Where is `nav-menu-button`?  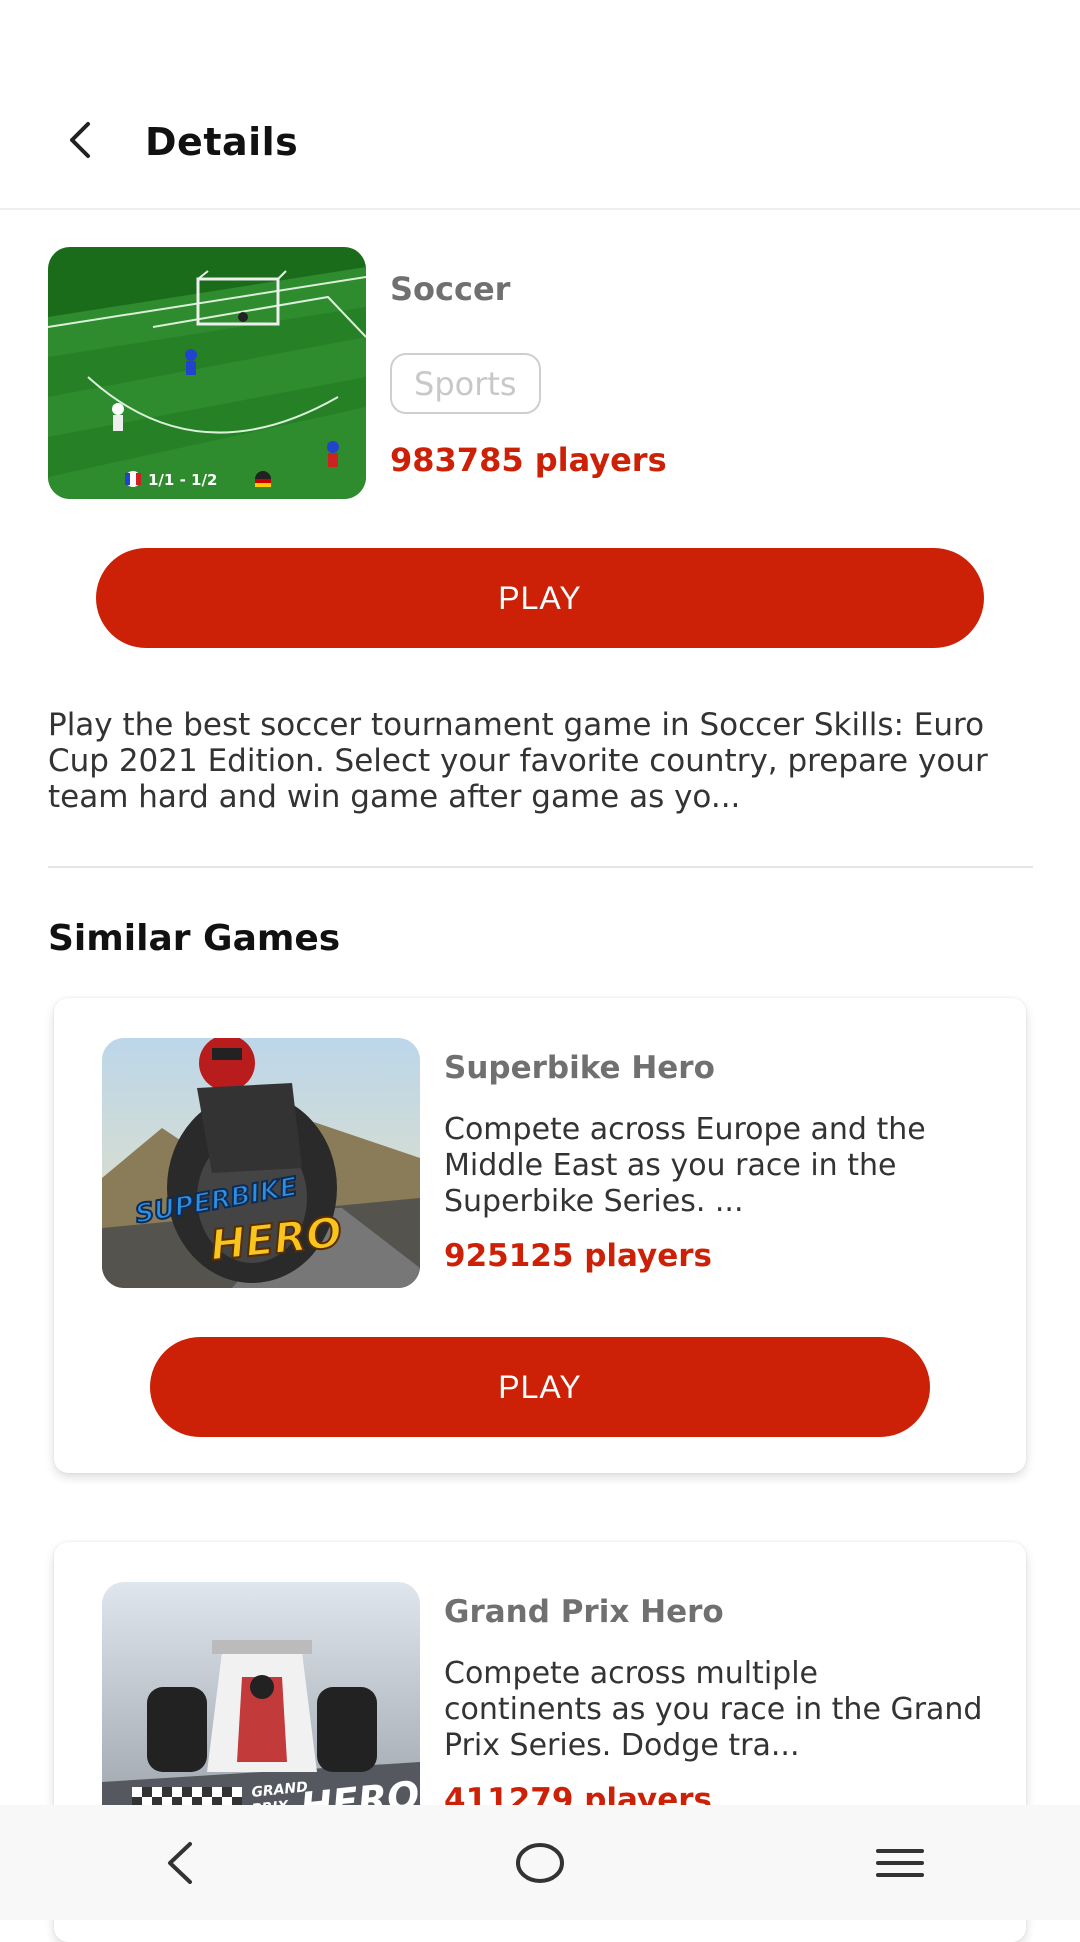
nav-menu-button is located at coordinates (900, 1863).